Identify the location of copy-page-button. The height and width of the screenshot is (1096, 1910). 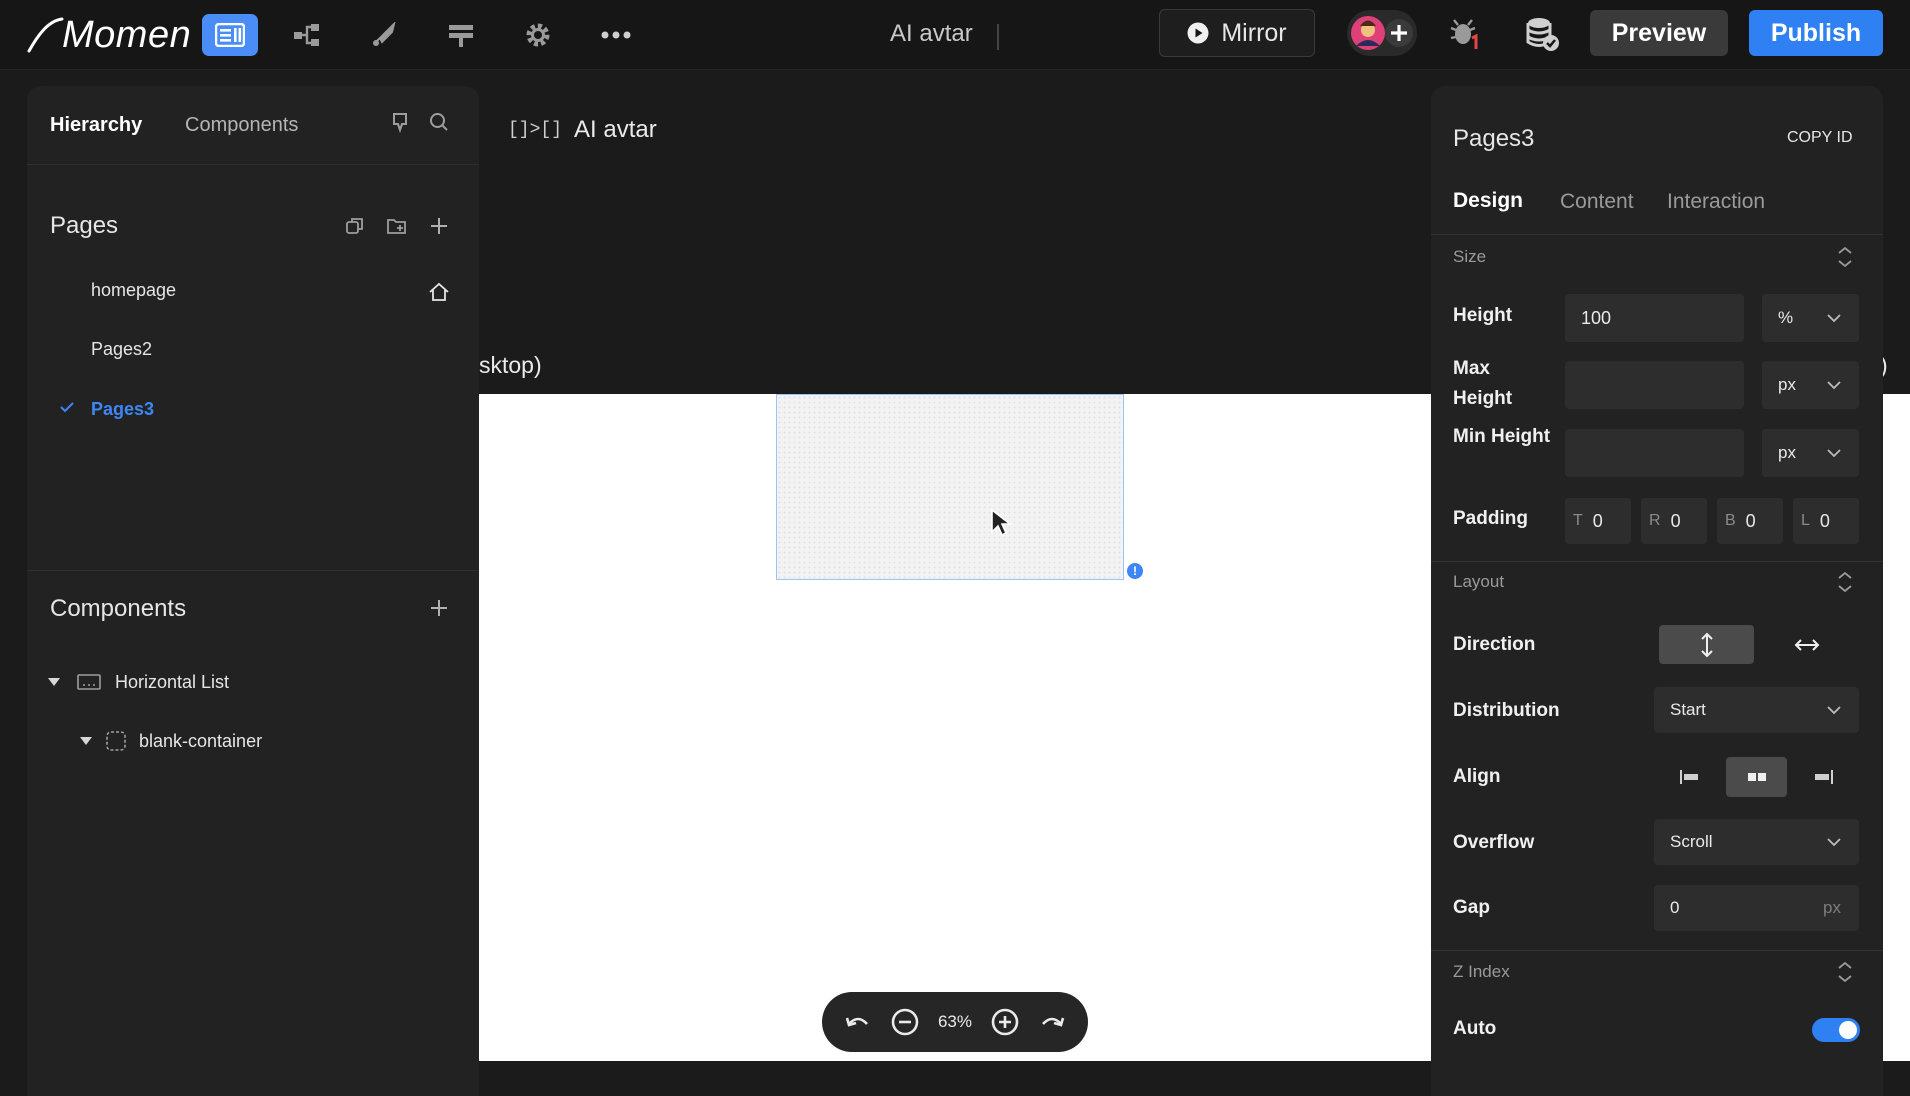
(355, 226).